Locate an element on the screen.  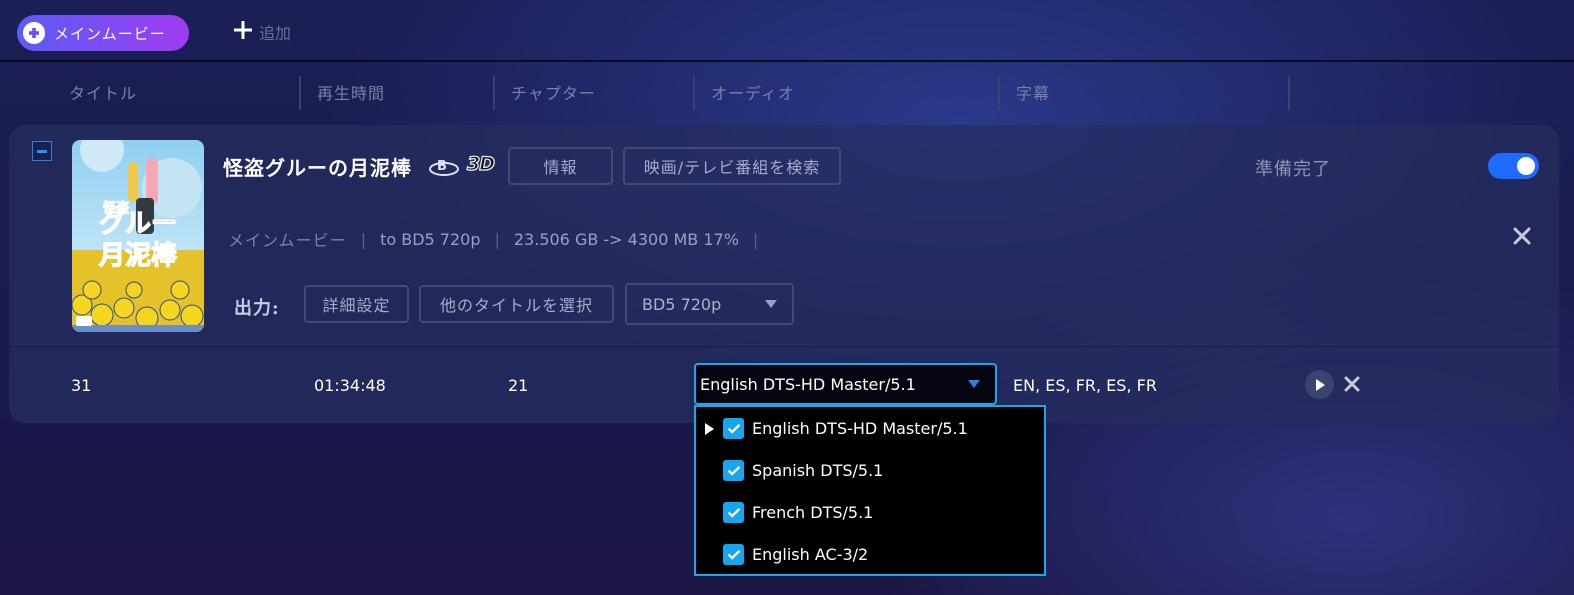
3d-icon: 3D is located at coordinates (480, 163).